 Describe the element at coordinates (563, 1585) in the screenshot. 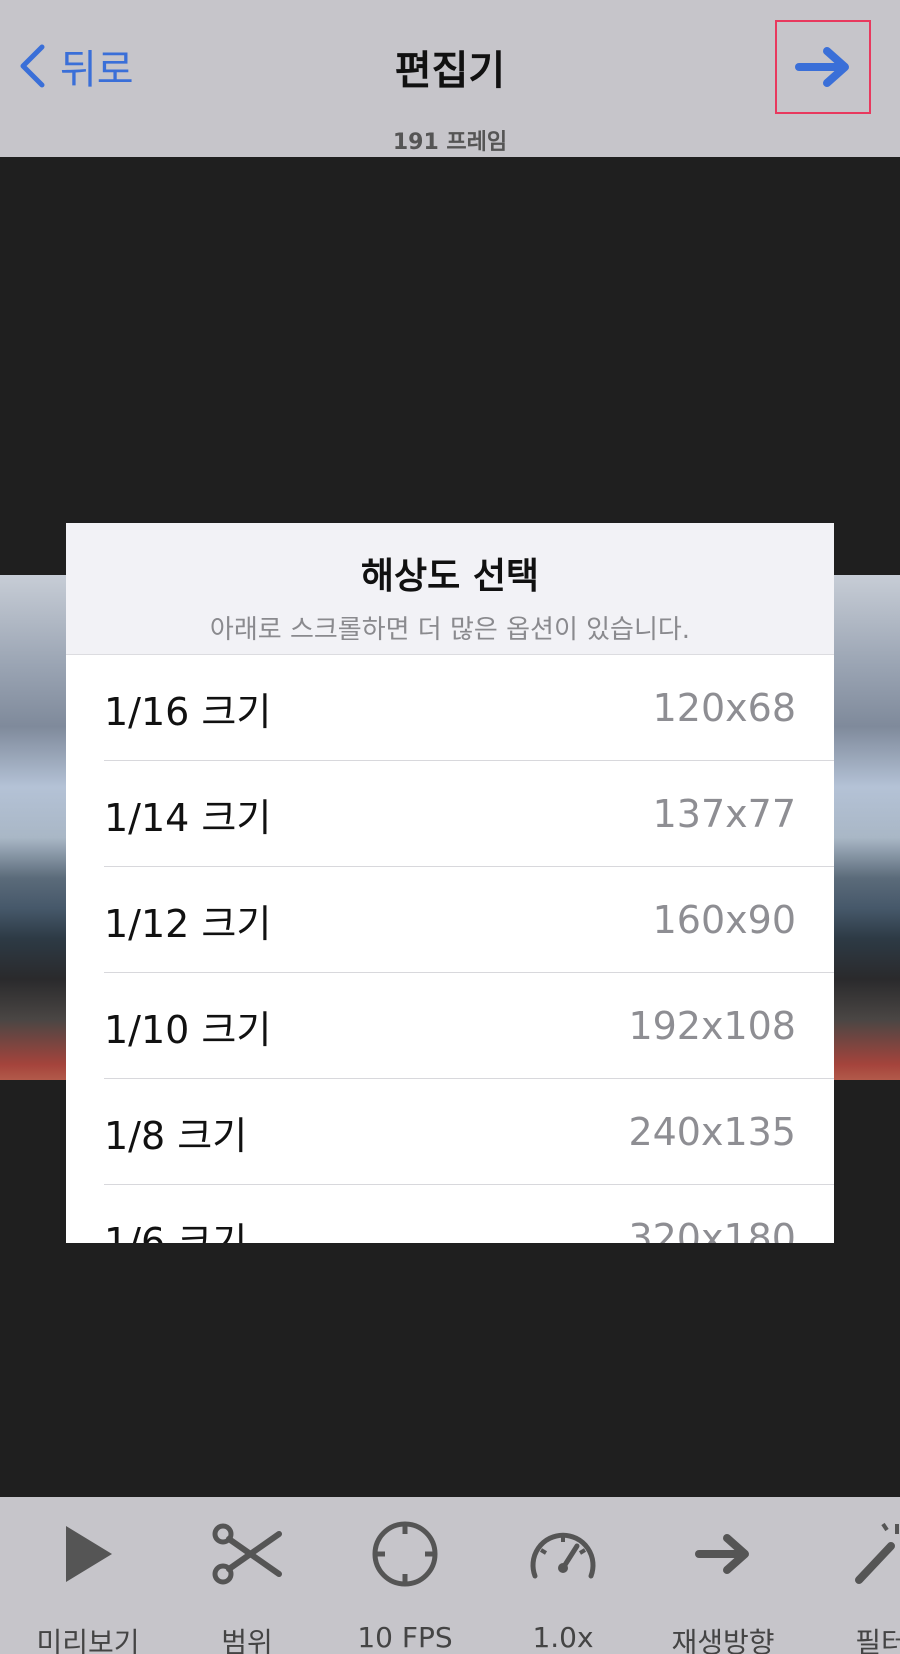

I see `speed-button: 1.0x` at that location.